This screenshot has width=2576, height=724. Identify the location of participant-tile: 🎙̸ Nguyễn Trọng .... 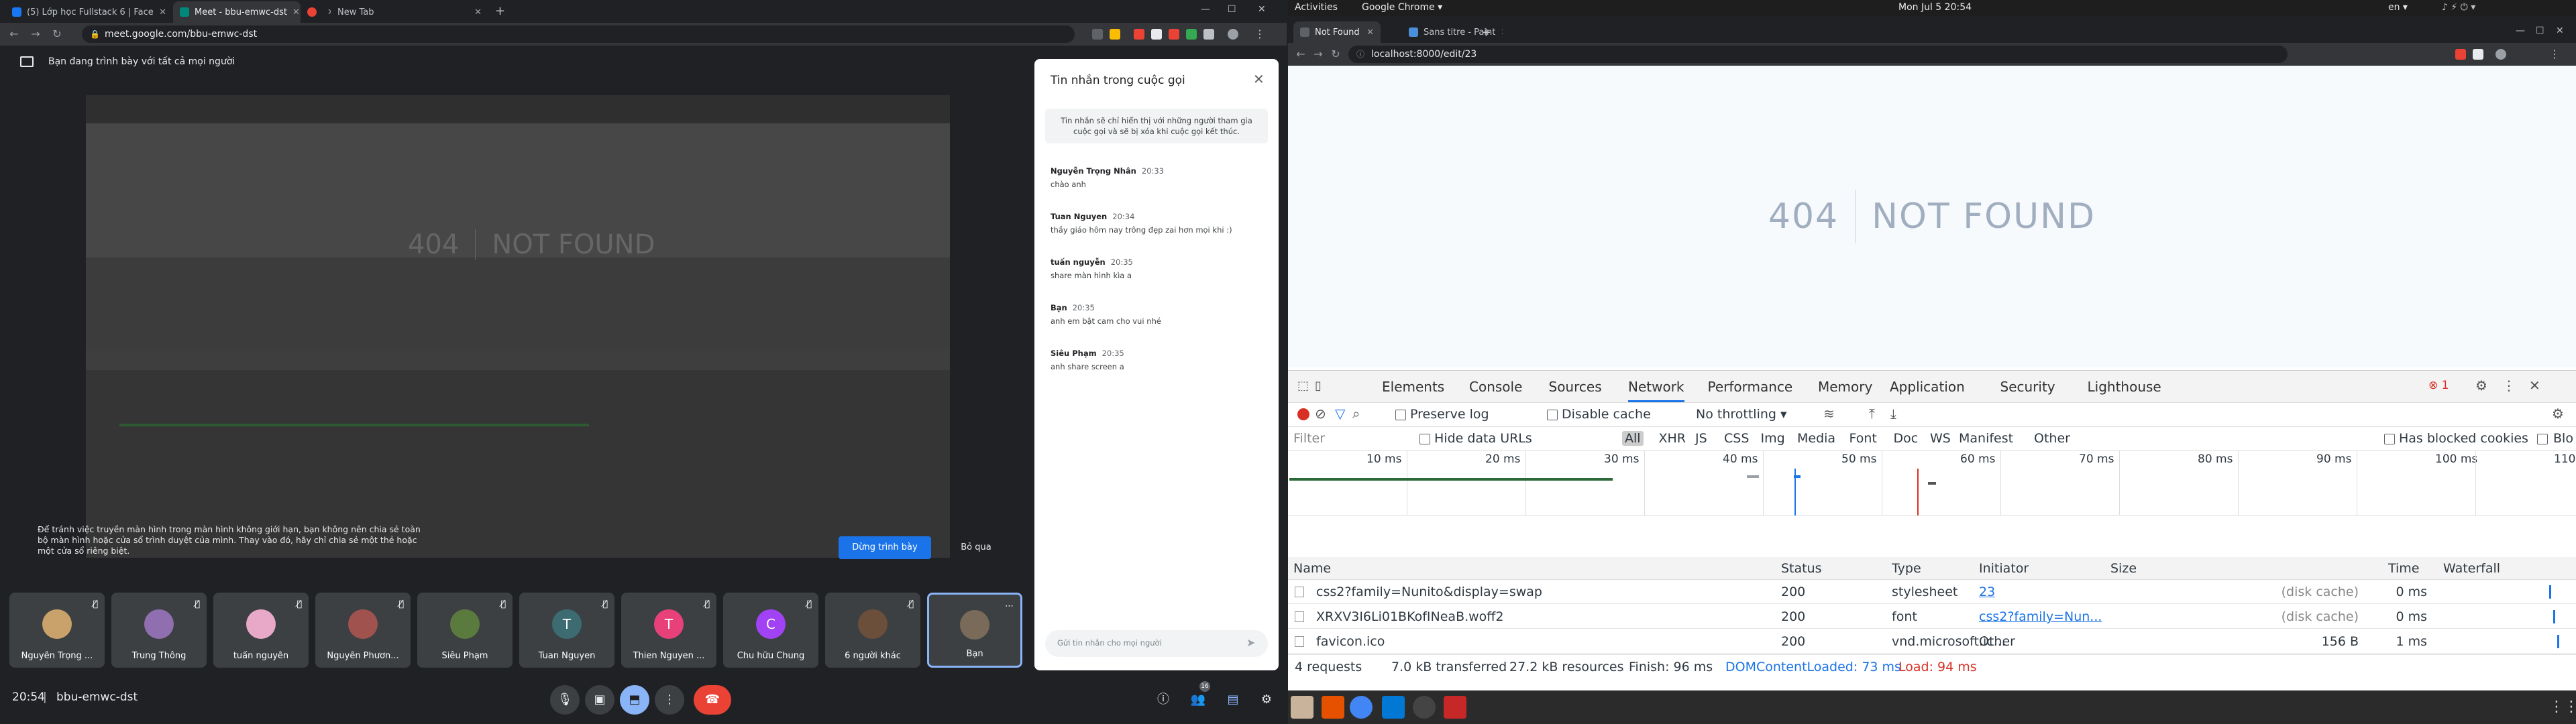
(57, 630).